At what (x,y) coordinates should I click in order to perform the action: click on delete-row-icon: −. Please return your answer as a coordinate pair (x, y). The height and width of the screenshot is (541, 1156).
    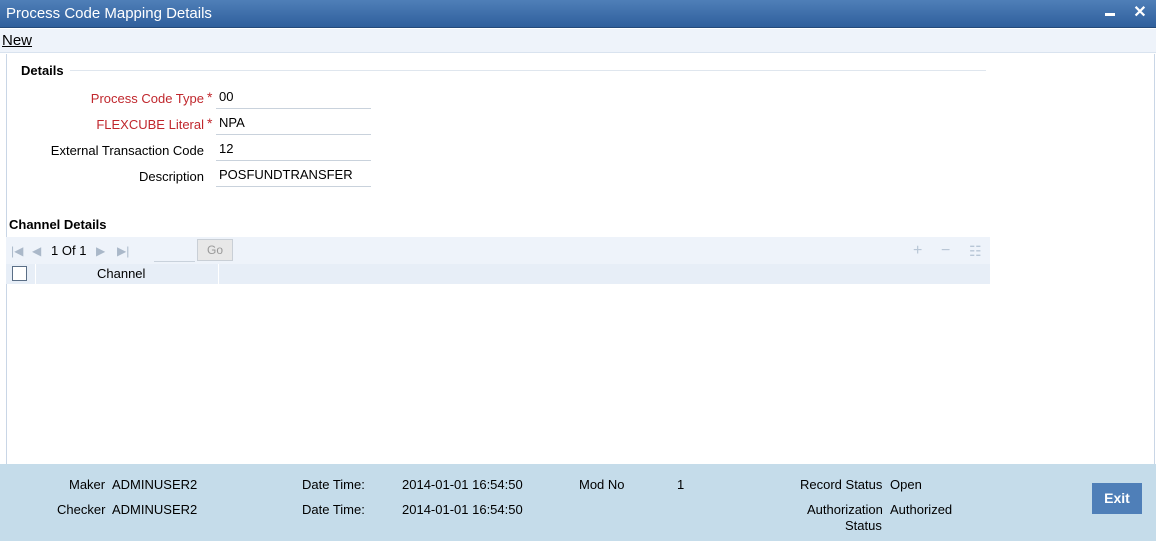
    Looking at the image, I should click on (945, 251).